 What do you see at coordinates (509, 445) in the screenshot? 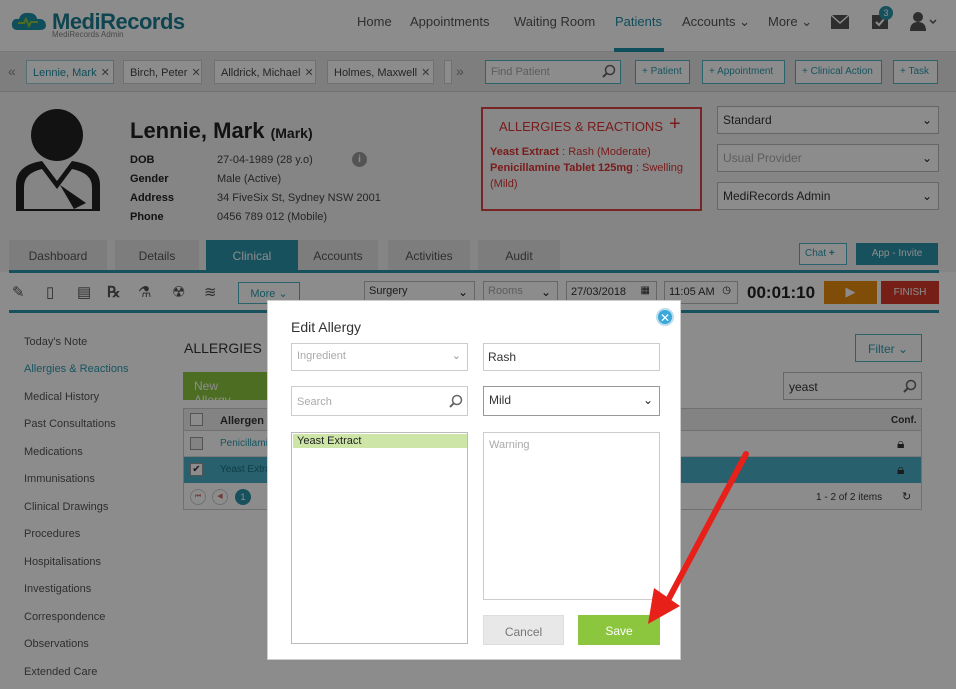
I see `warning-placeholder: Warning` at bounding box center [509, 445].